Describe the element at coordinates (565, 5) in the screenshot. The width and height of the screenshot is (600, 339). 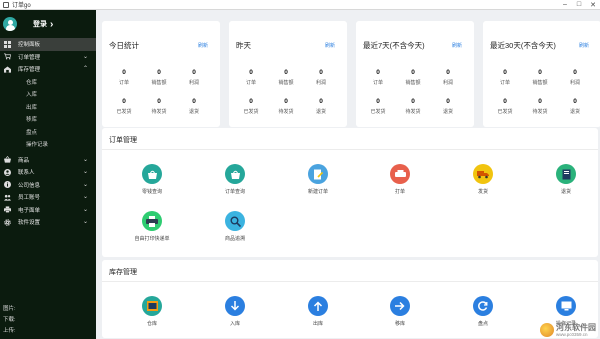
I see `minimize-button: –` at that location.